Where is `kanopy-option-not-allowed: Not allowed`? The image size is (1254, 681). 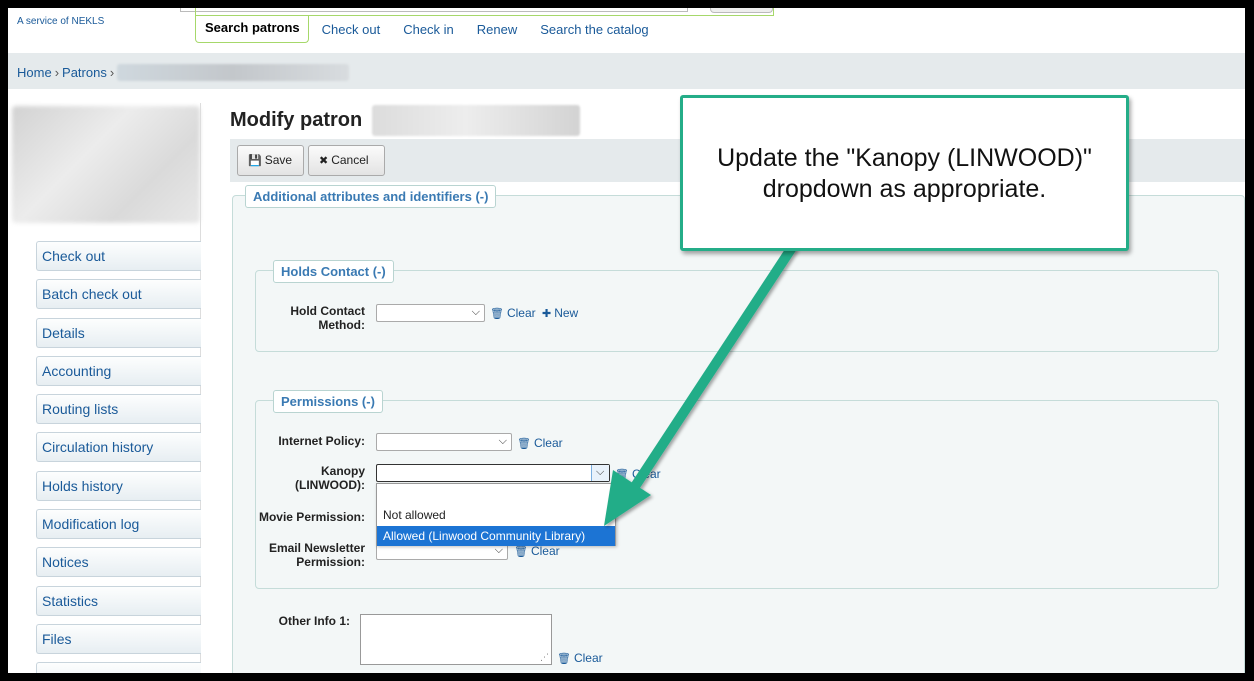
kanopy-option-not-allowed: Not allowed is located at coordinates (496, 515).